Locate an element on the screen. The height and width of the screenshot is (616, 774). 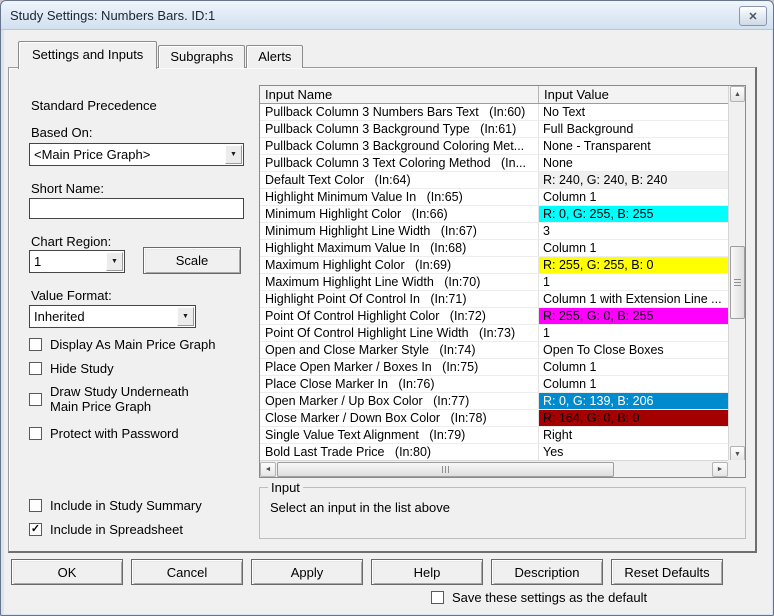
short-name-input is located at coordinates (136, 208).